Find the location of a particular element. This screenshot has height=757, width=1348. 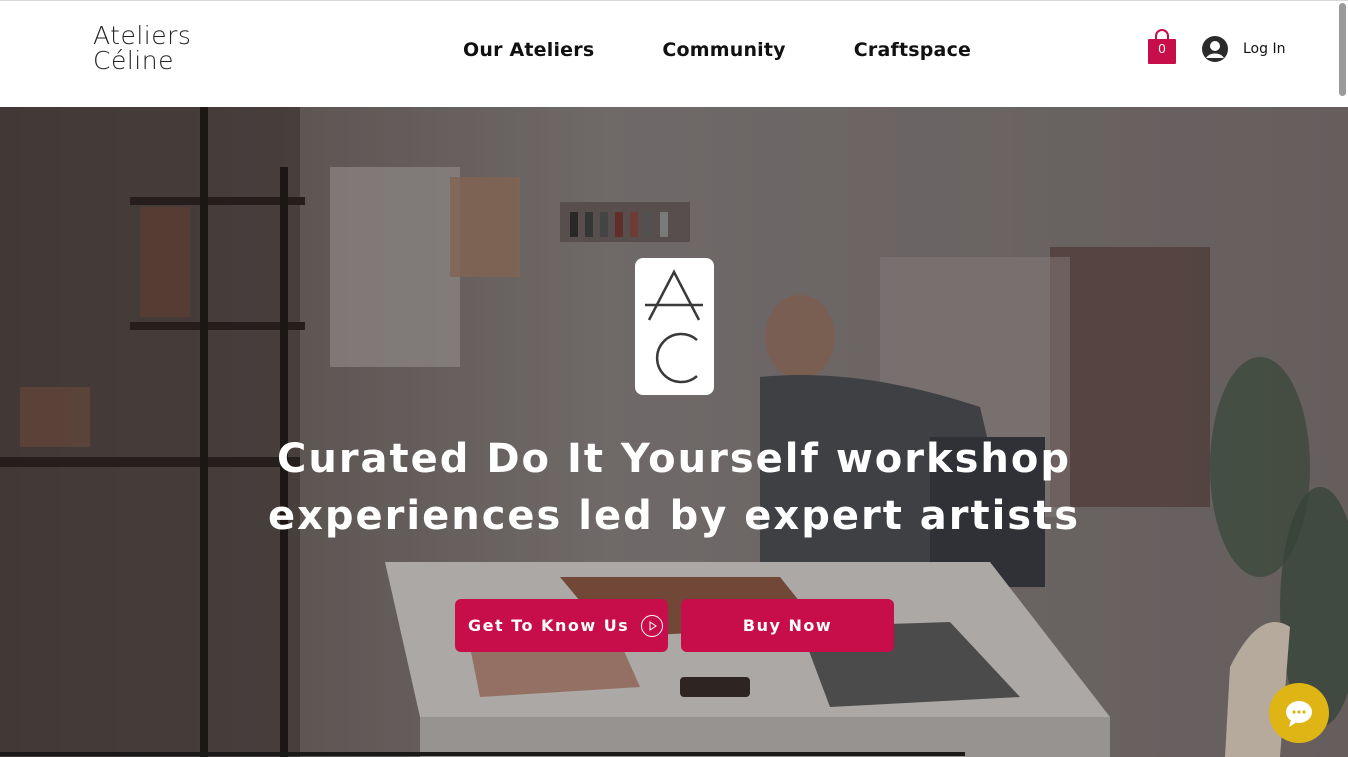

brand-line-1: Ateliers is located at coordinates (142, 35).